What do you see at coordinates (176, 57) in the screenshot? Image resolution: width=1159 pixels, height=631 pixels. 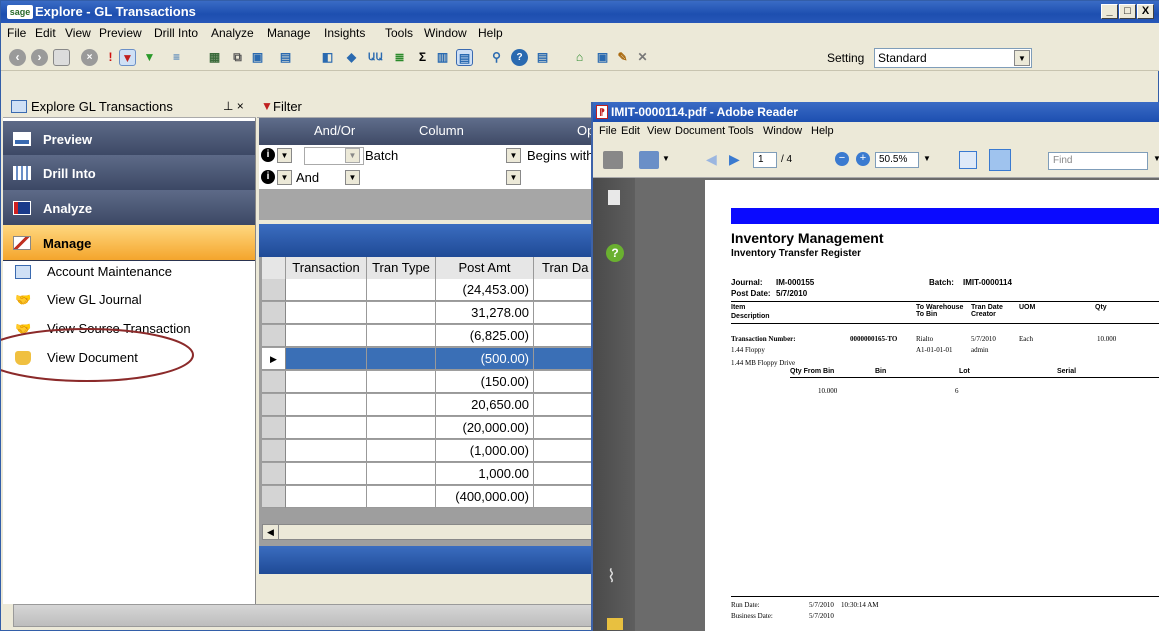 I see `sort-icon: ≡` at bounding box center [176, 57].